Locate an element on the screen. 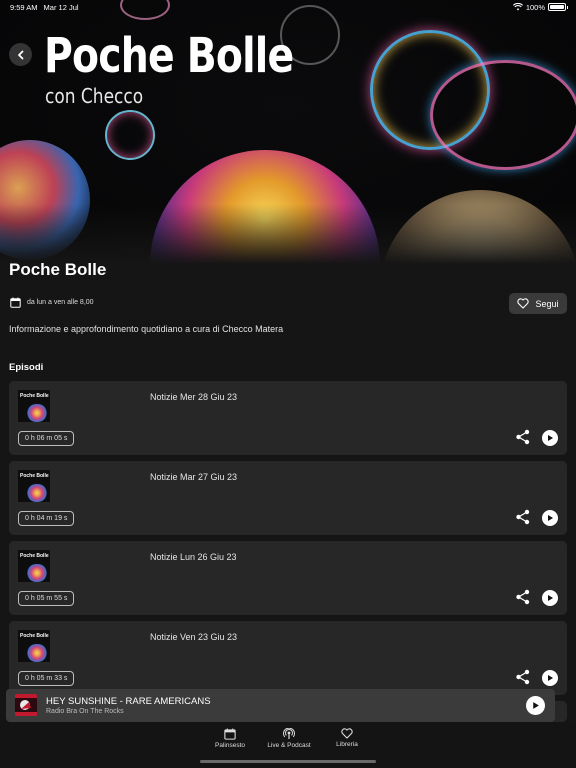 This screenshot has width=576, height=768. back-button is located at coordinates (20, 54).